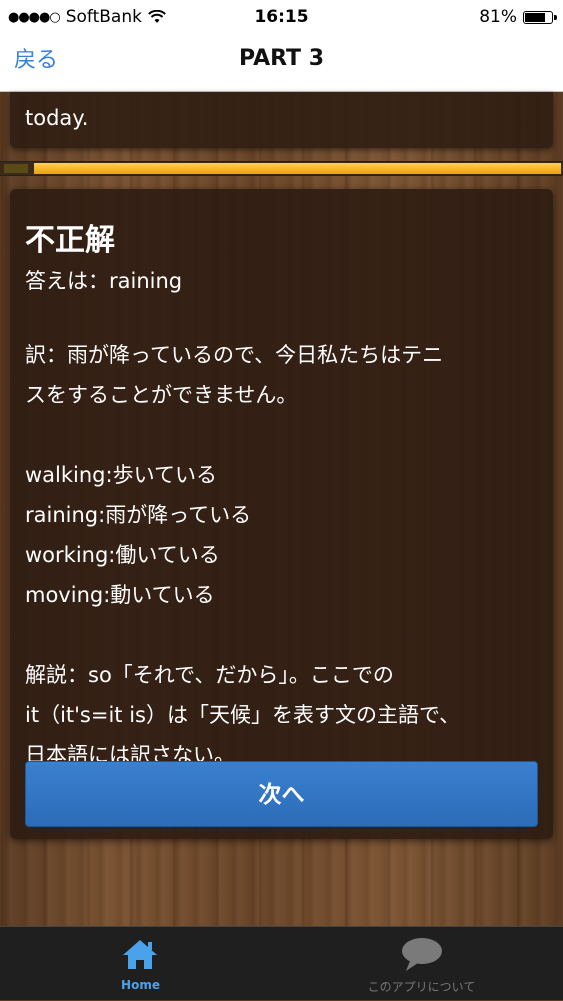 This screenshot has width=563, height=1001. Describe the element at coordinates (122, 555) in the screenshot. I see `choice-meaning: working:働いている` at that location.